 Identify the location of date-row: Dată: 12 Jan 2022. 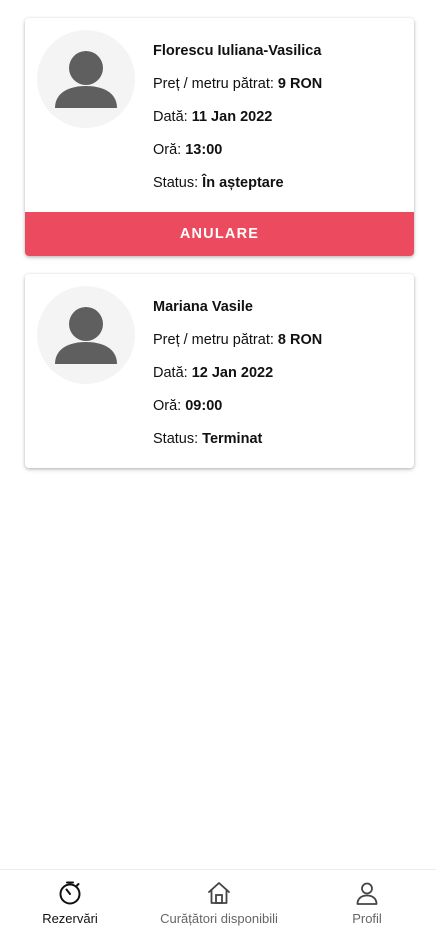
(279, 379).